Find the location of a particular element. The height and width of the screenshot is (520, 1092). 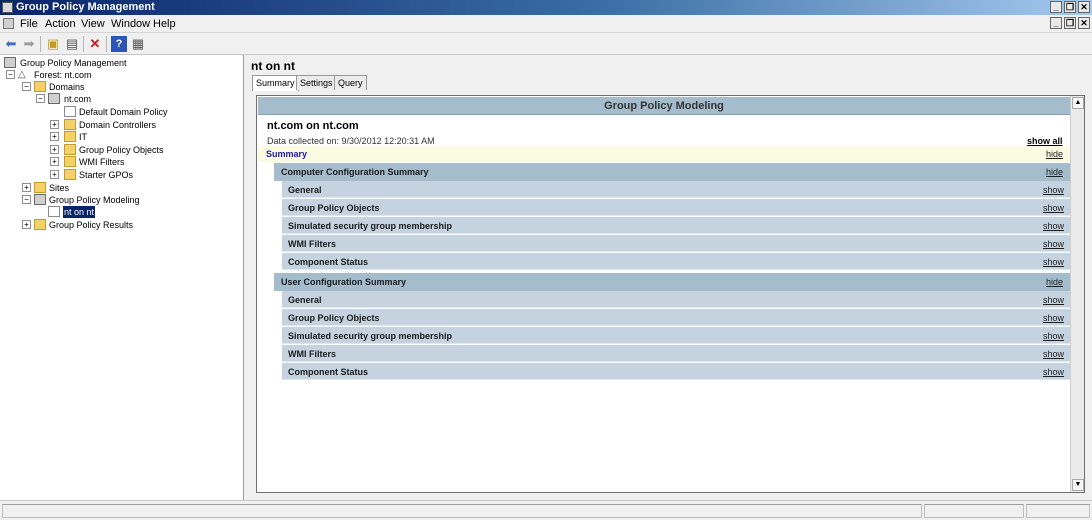

status-bar is located at coordinates (546, 510).